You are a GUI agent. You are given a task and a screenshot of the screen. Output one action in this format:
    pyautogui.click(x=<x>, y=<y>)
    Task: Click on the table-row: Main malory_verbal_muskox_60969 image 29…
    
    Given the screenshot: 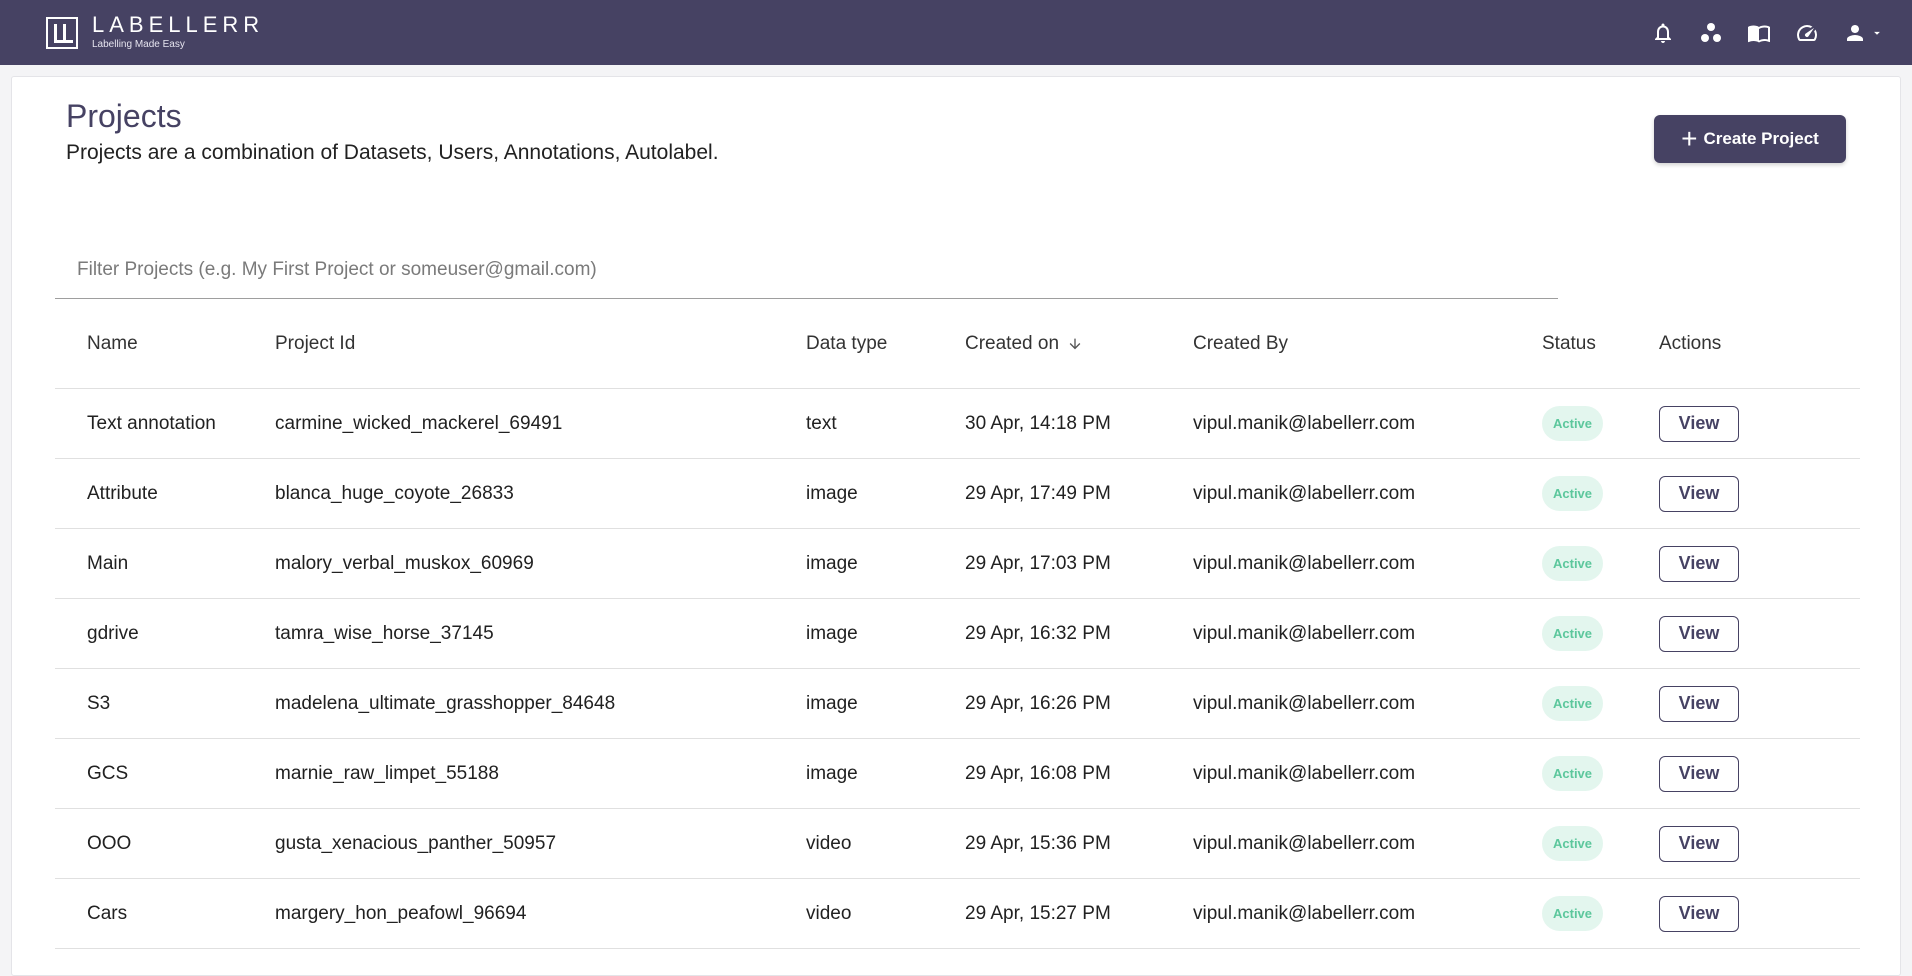 What is the action you would take?
    pyautogui.click(x=957, y=564)
    